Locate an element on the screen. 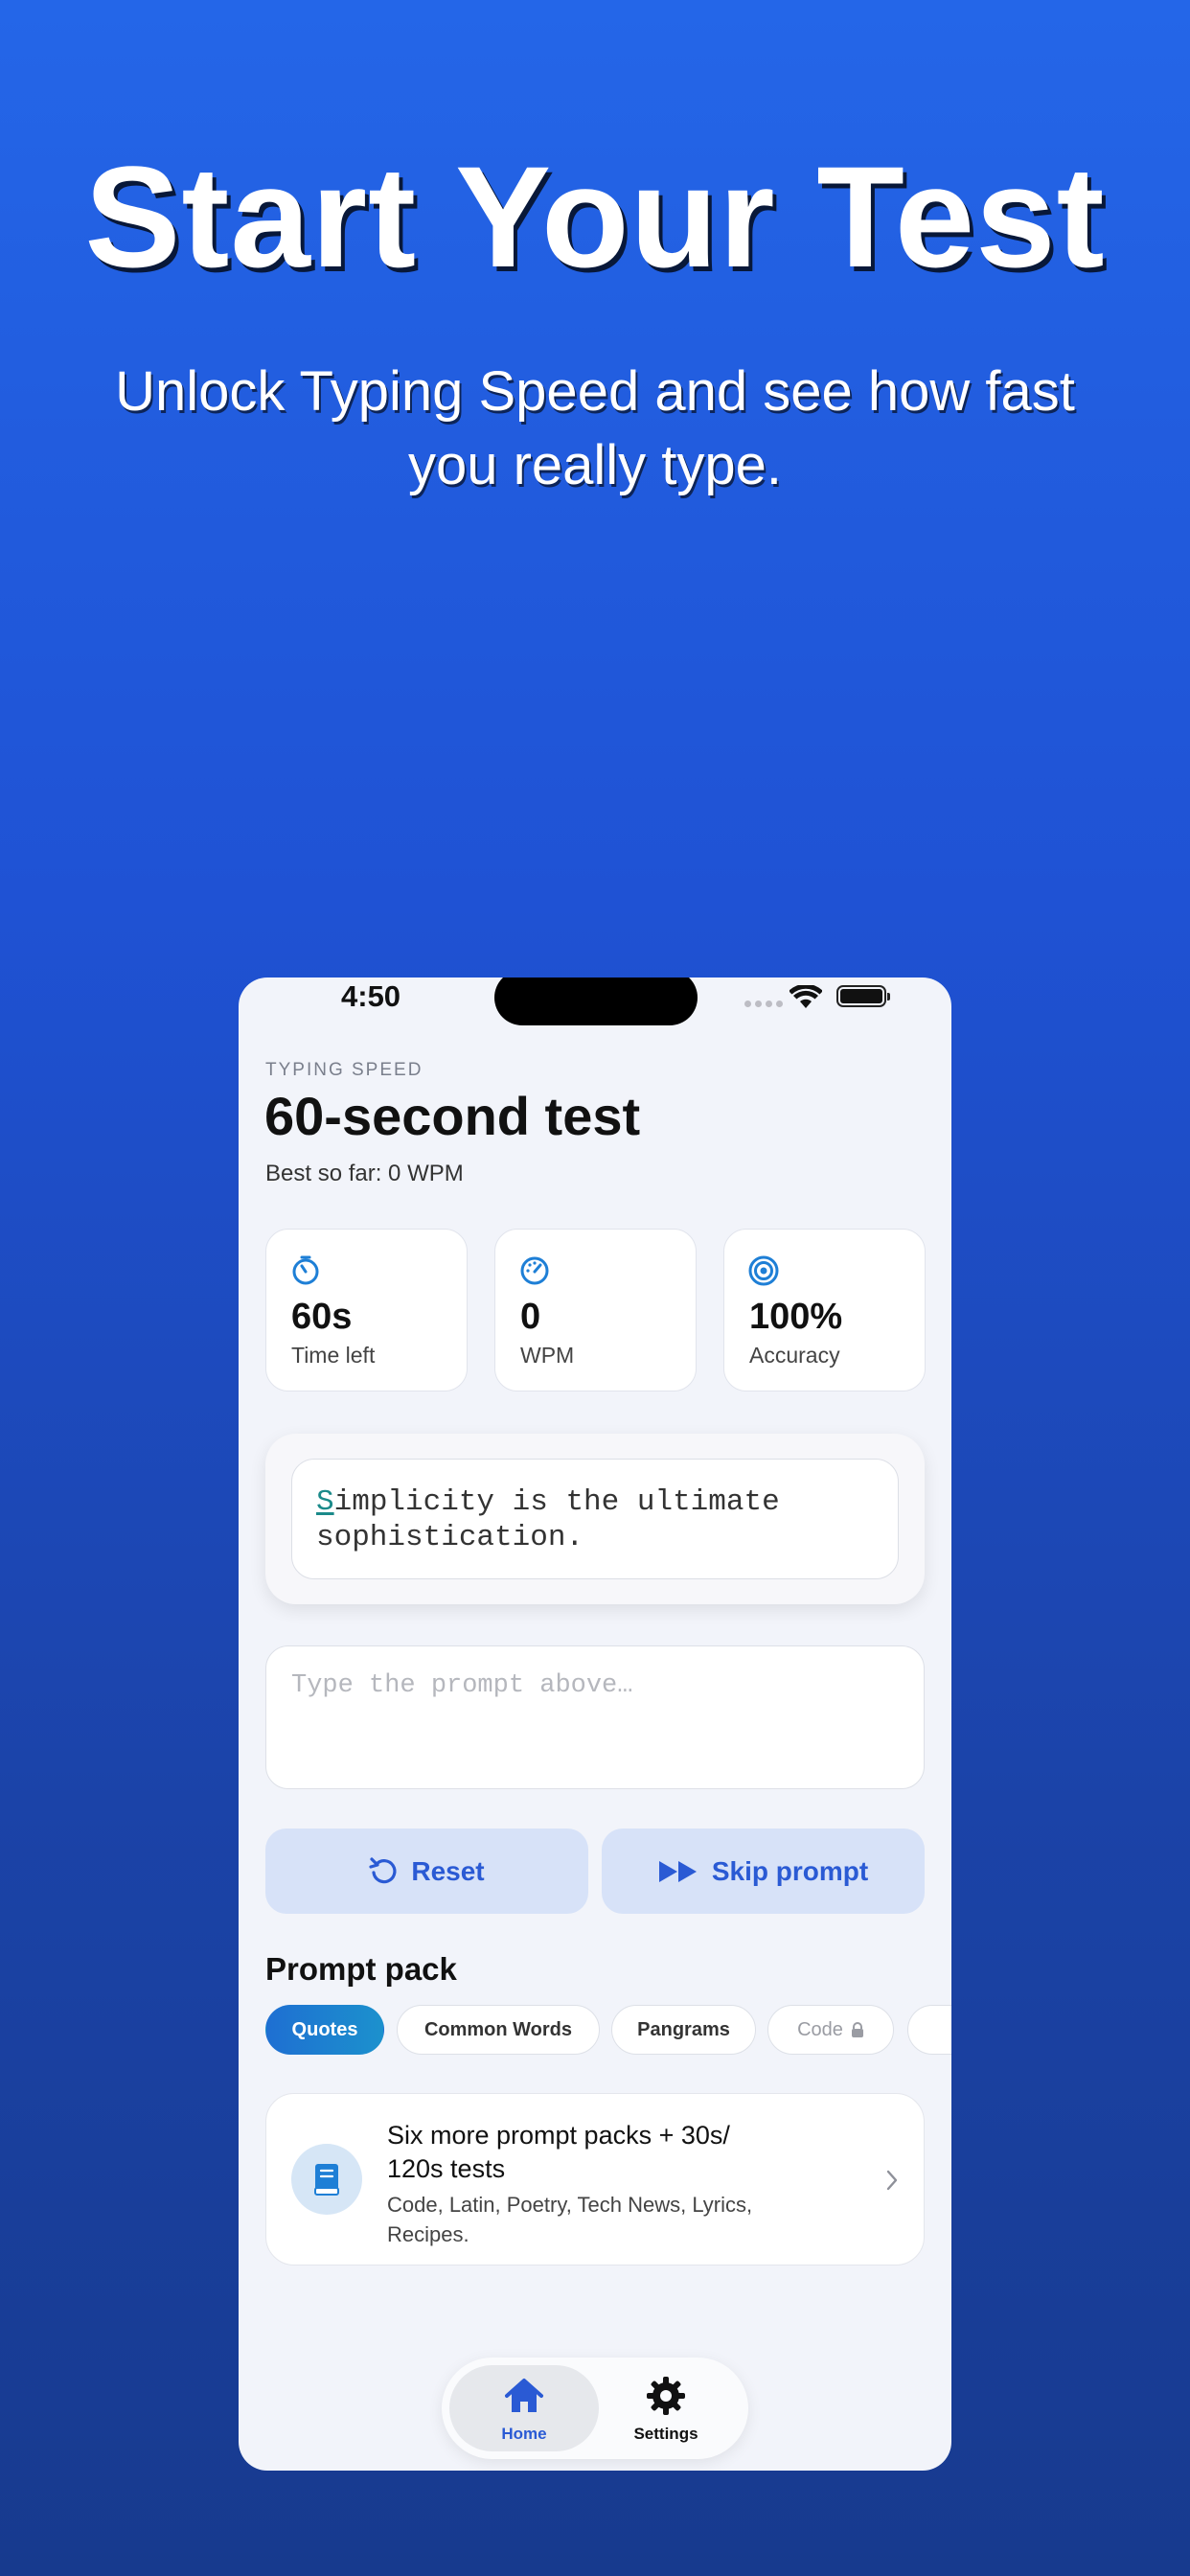  stat-value: 0 is located at coordinates (530, 1317).